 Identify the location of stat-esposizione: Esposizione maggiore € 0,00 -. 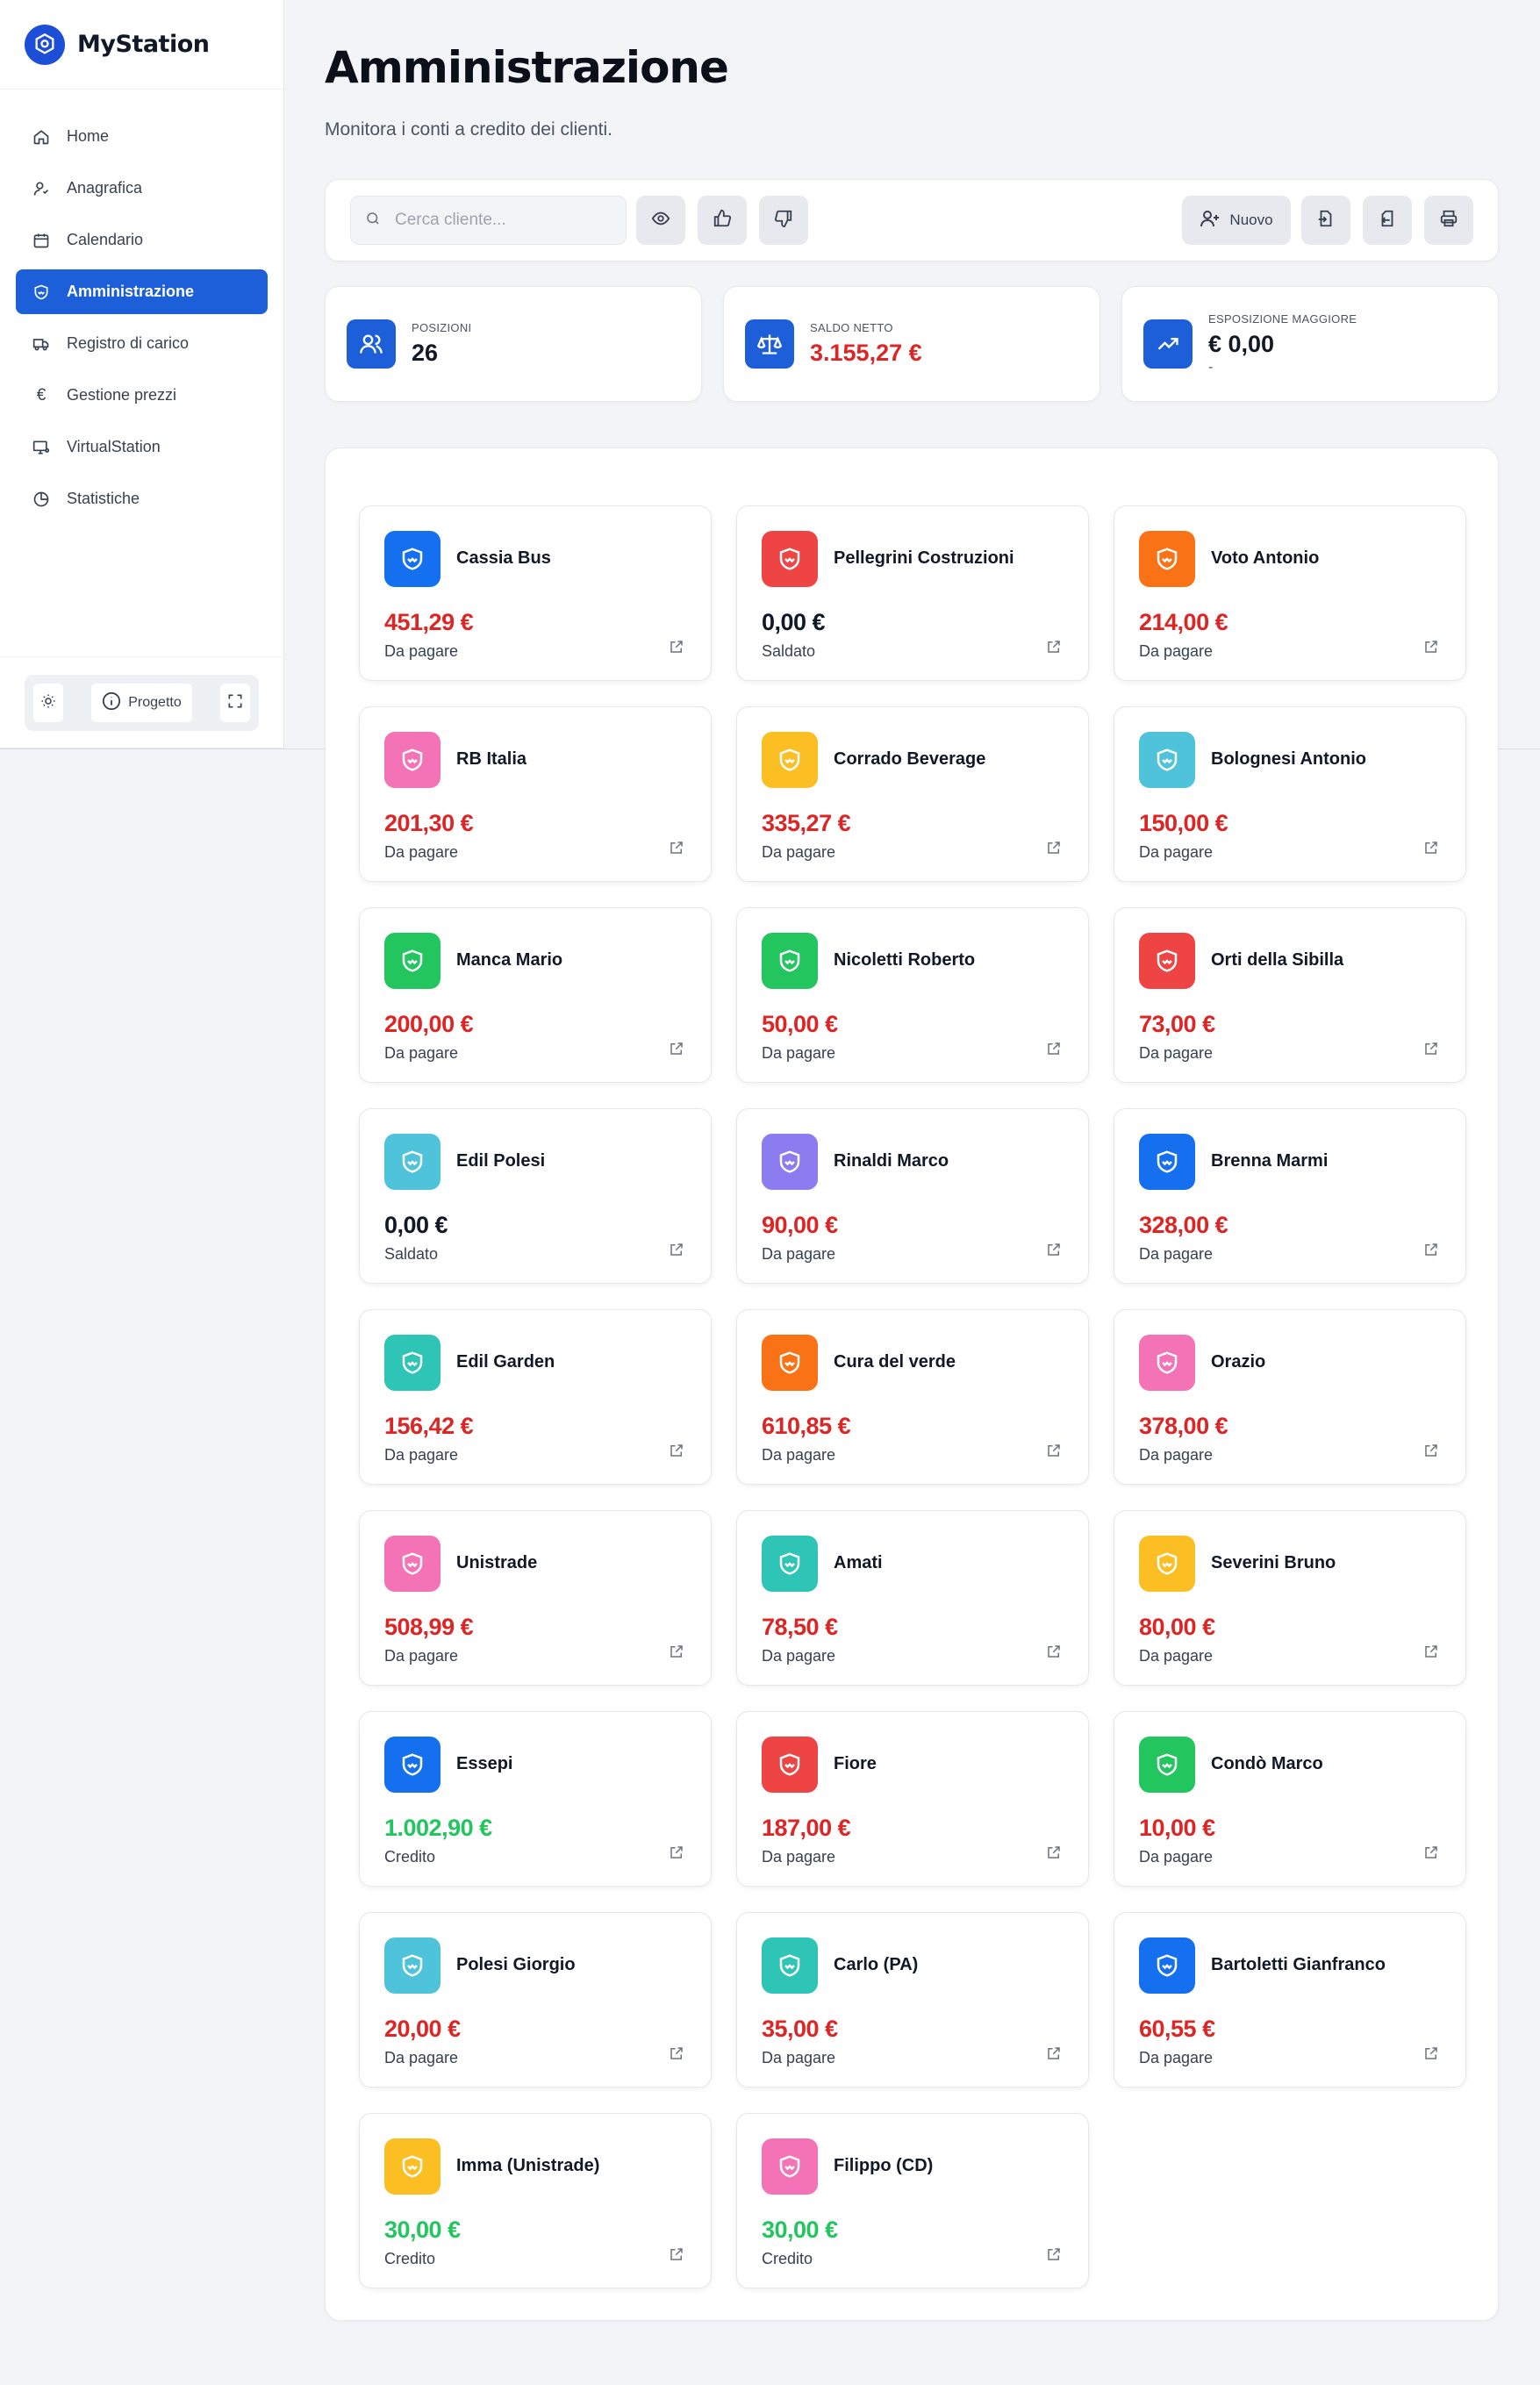
(1310, 344).